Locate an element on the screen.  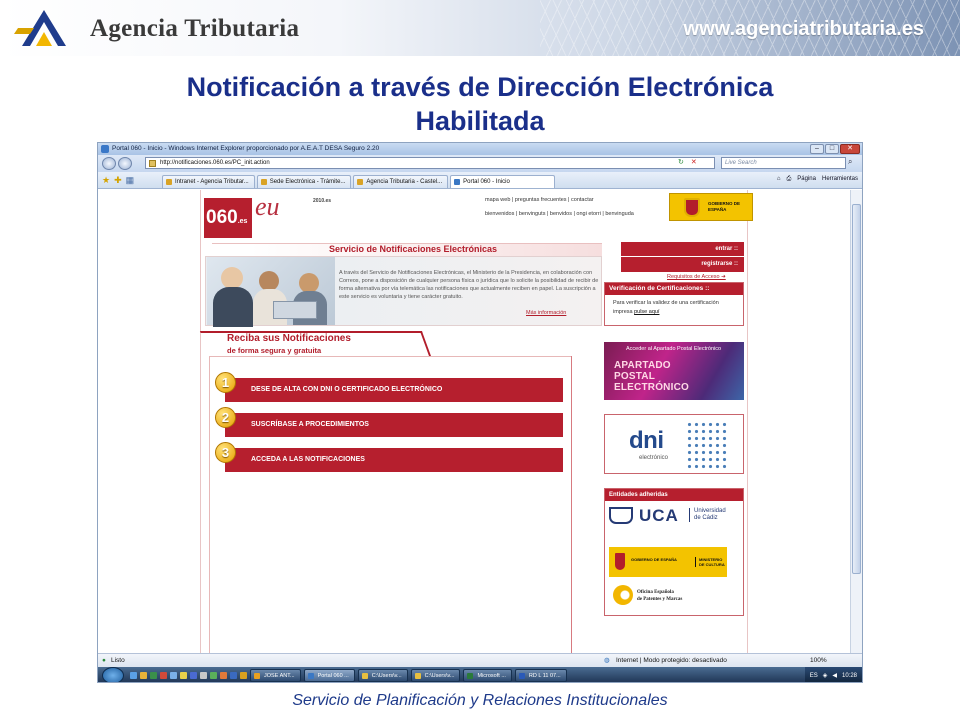
step-label: ACCEDA A LAS NOTIFICACIONES is located at coordinates (394, 460).